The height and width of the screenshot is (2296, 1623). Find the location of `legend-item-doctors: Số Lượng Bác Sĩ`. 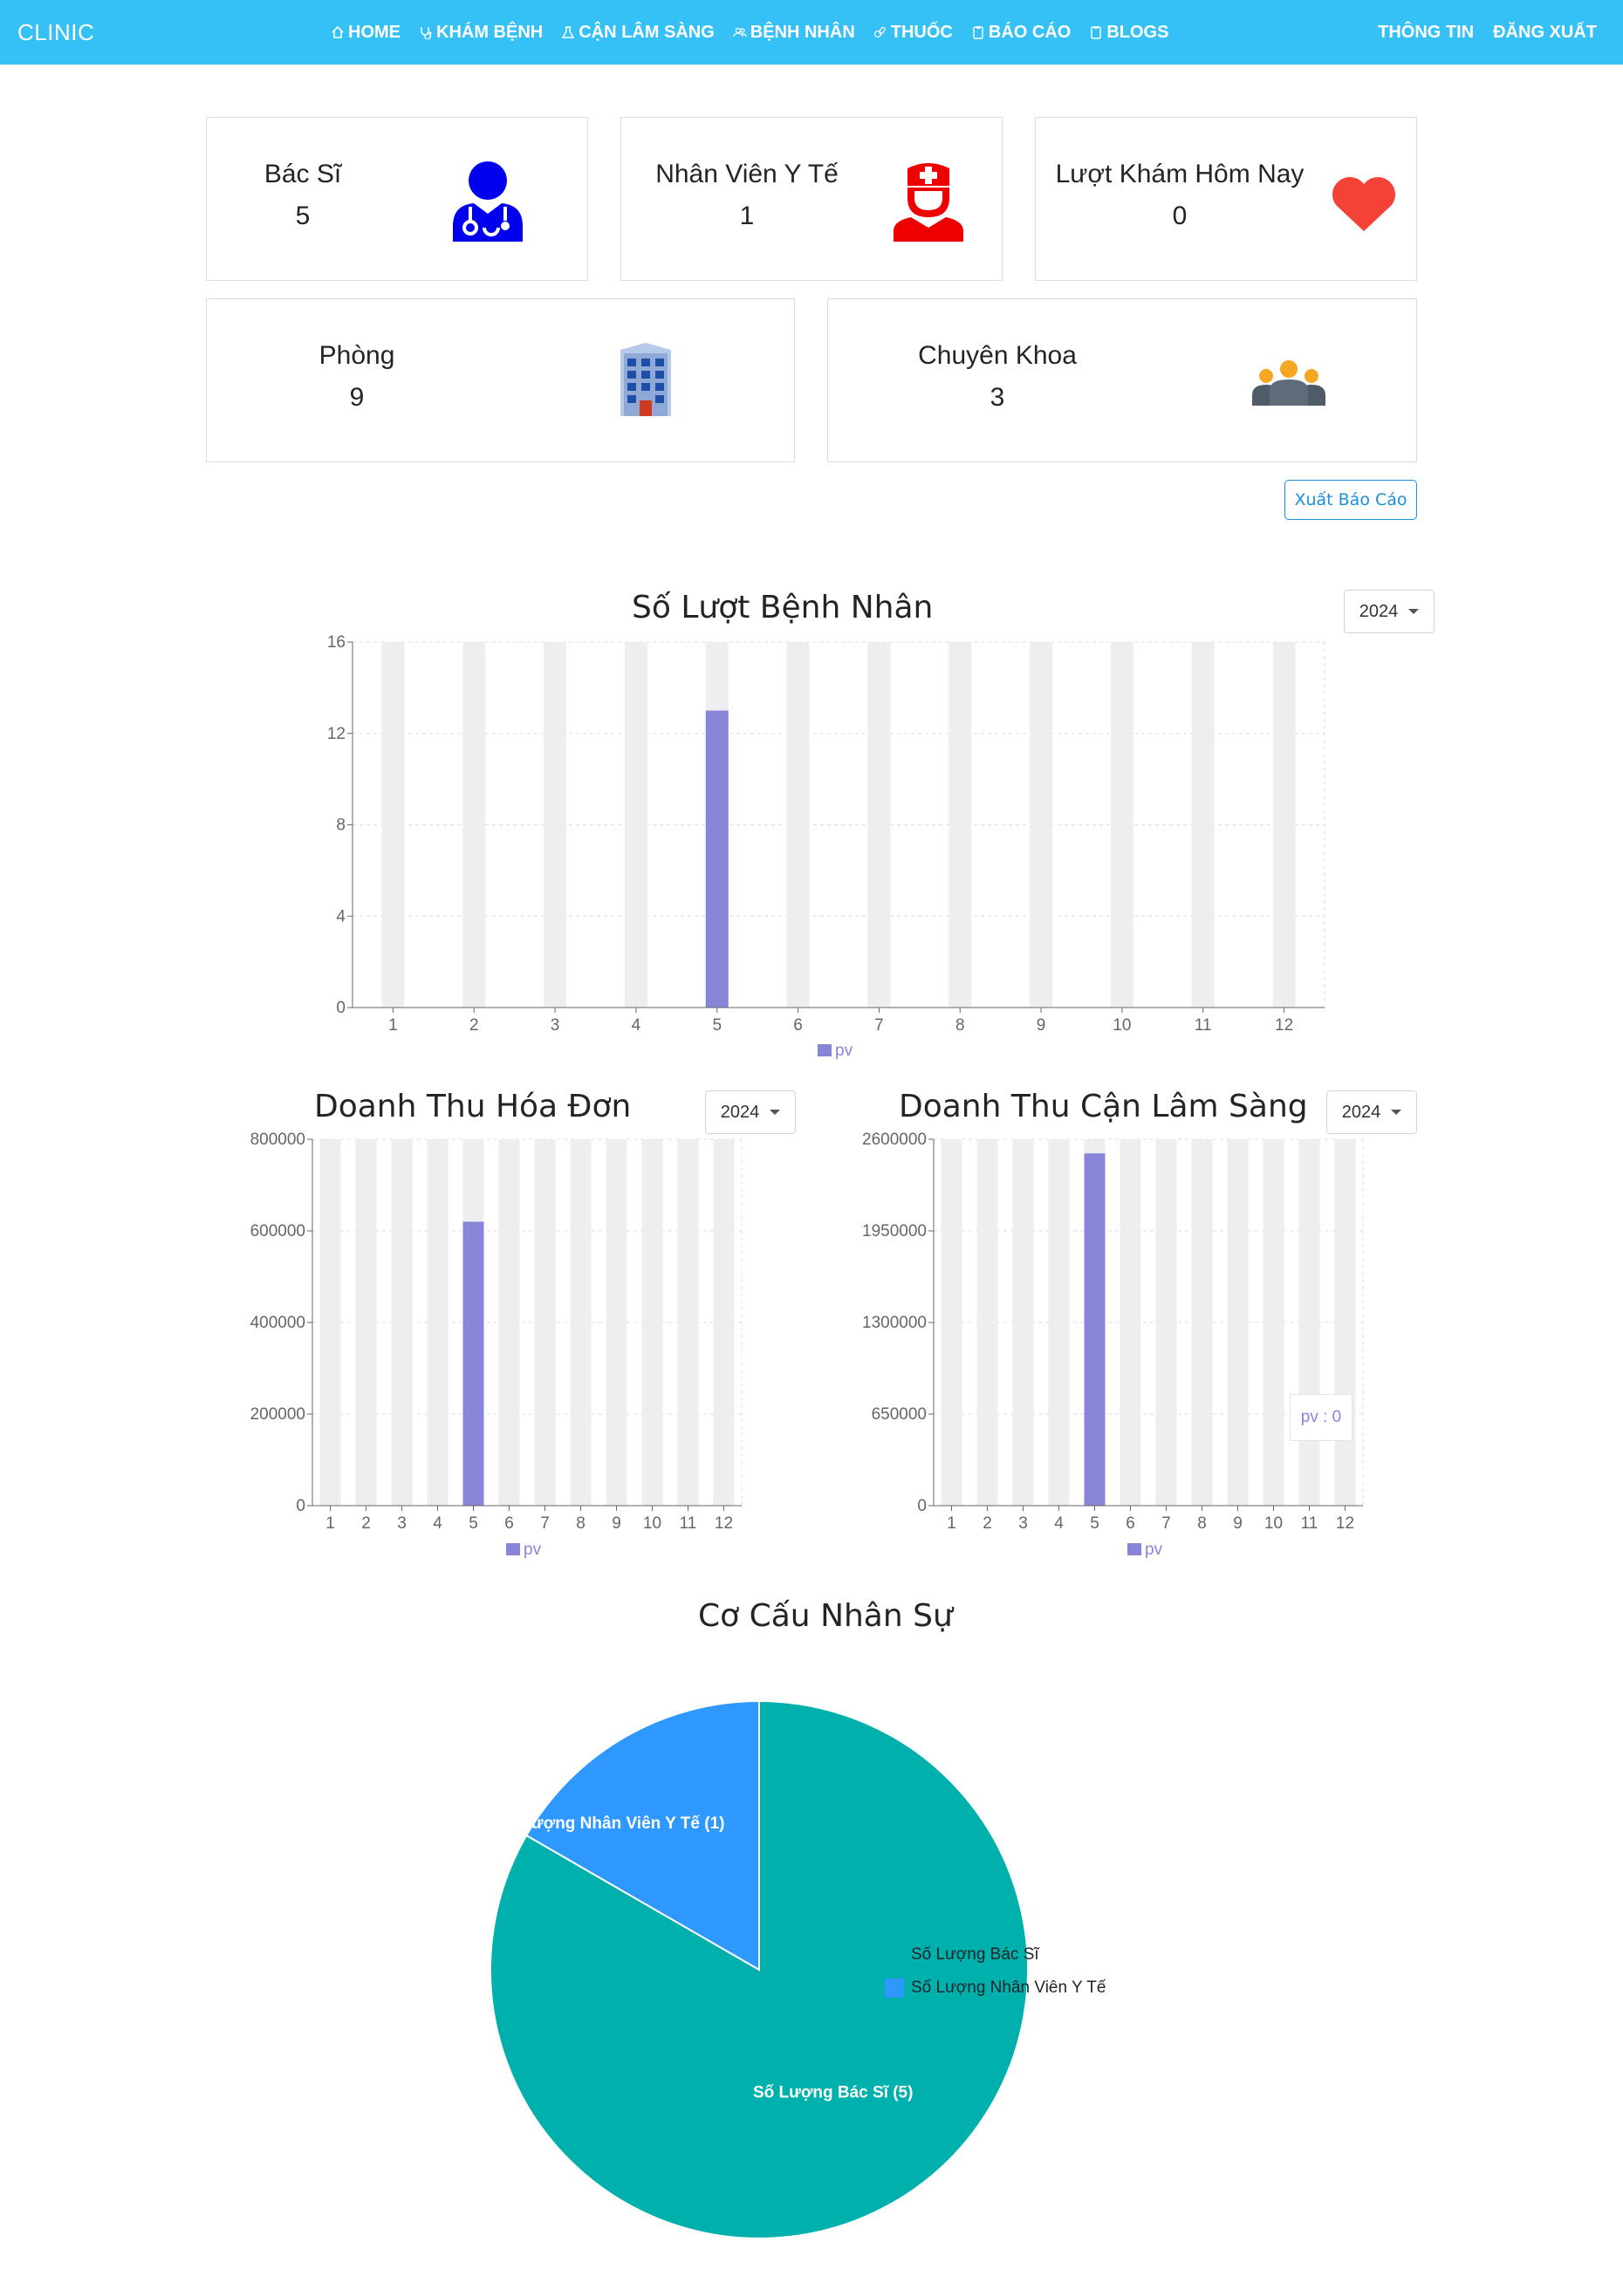

legend-item-doctors: Số Lượng Bác Sĩ is located at coordinates (996, 1954).